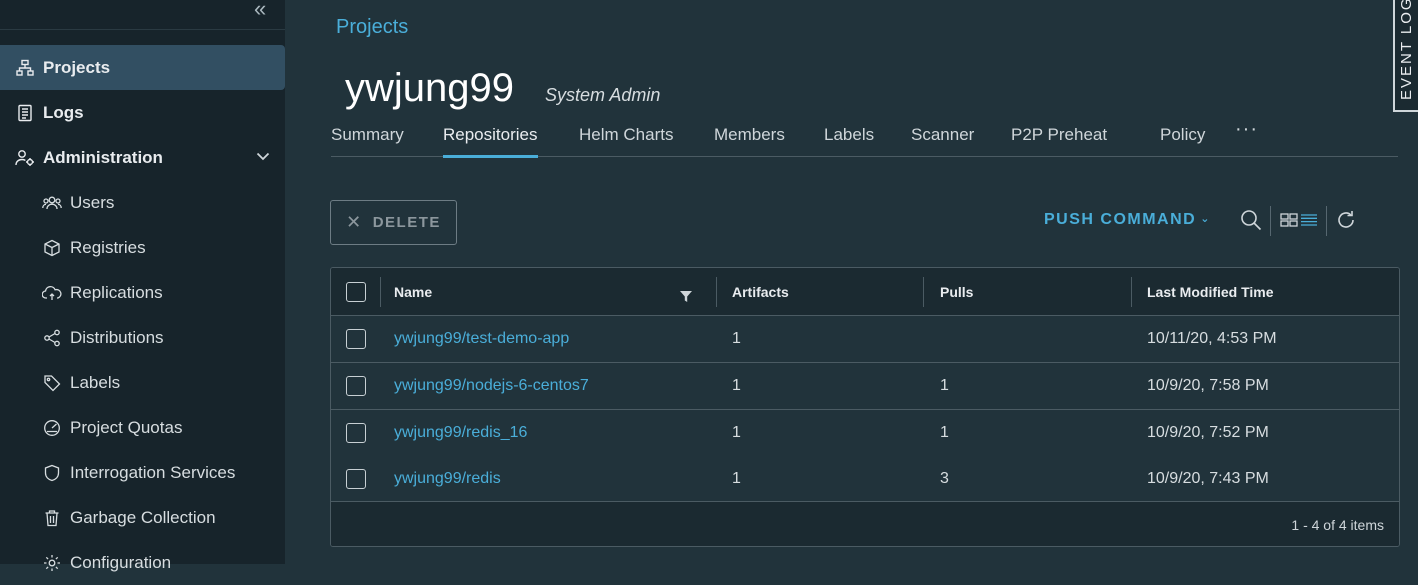 The image size is (1418, 585). I want to click on delete-button-label: DELETE, so click(406, 222).